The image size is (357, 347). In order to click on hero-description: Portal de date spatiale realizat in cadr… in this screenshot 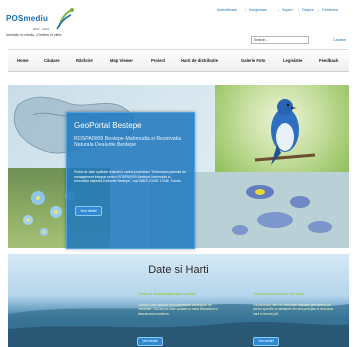, I will do `click(130, 177)`.